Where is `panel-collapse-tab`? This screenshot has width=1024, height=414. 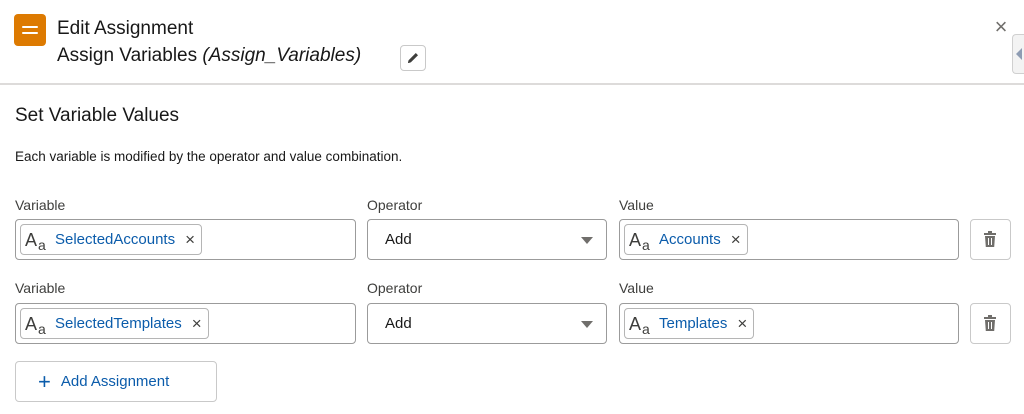
panel-collapse-tab is located at coordinates (1018, 54).